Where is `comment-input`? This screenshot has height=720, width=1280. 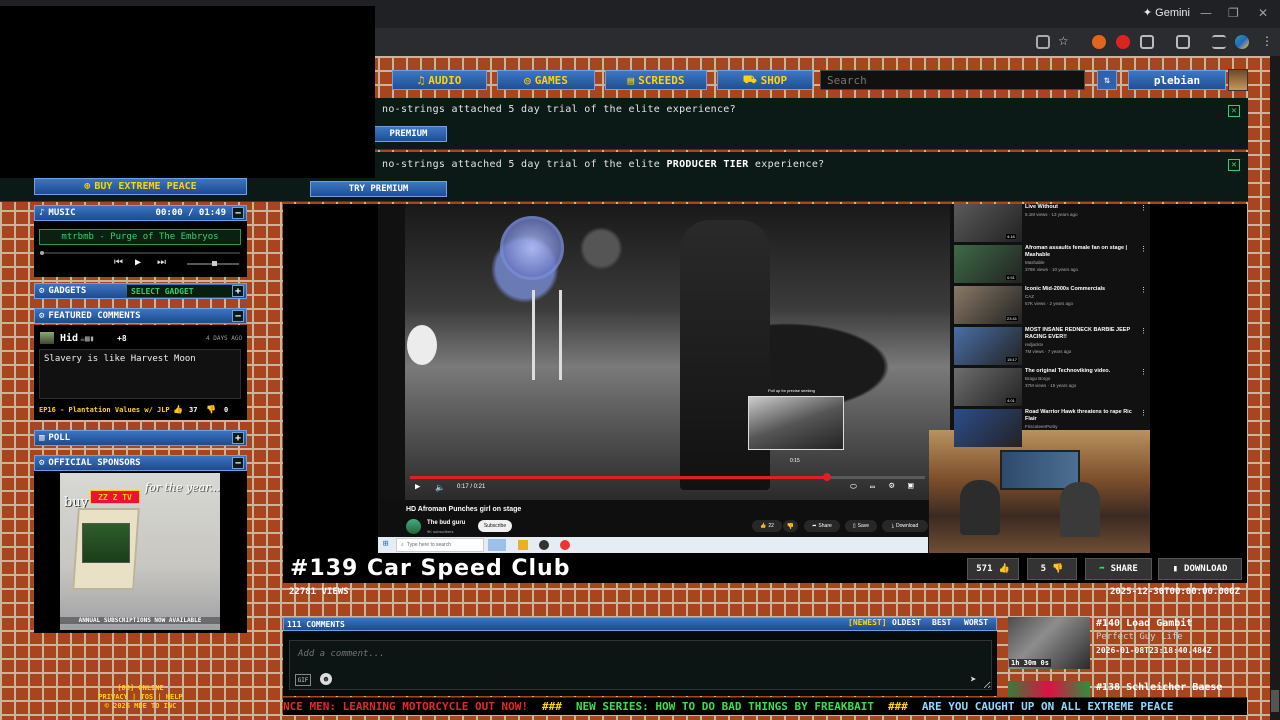
comment-input is located at coordinates (640, 665).